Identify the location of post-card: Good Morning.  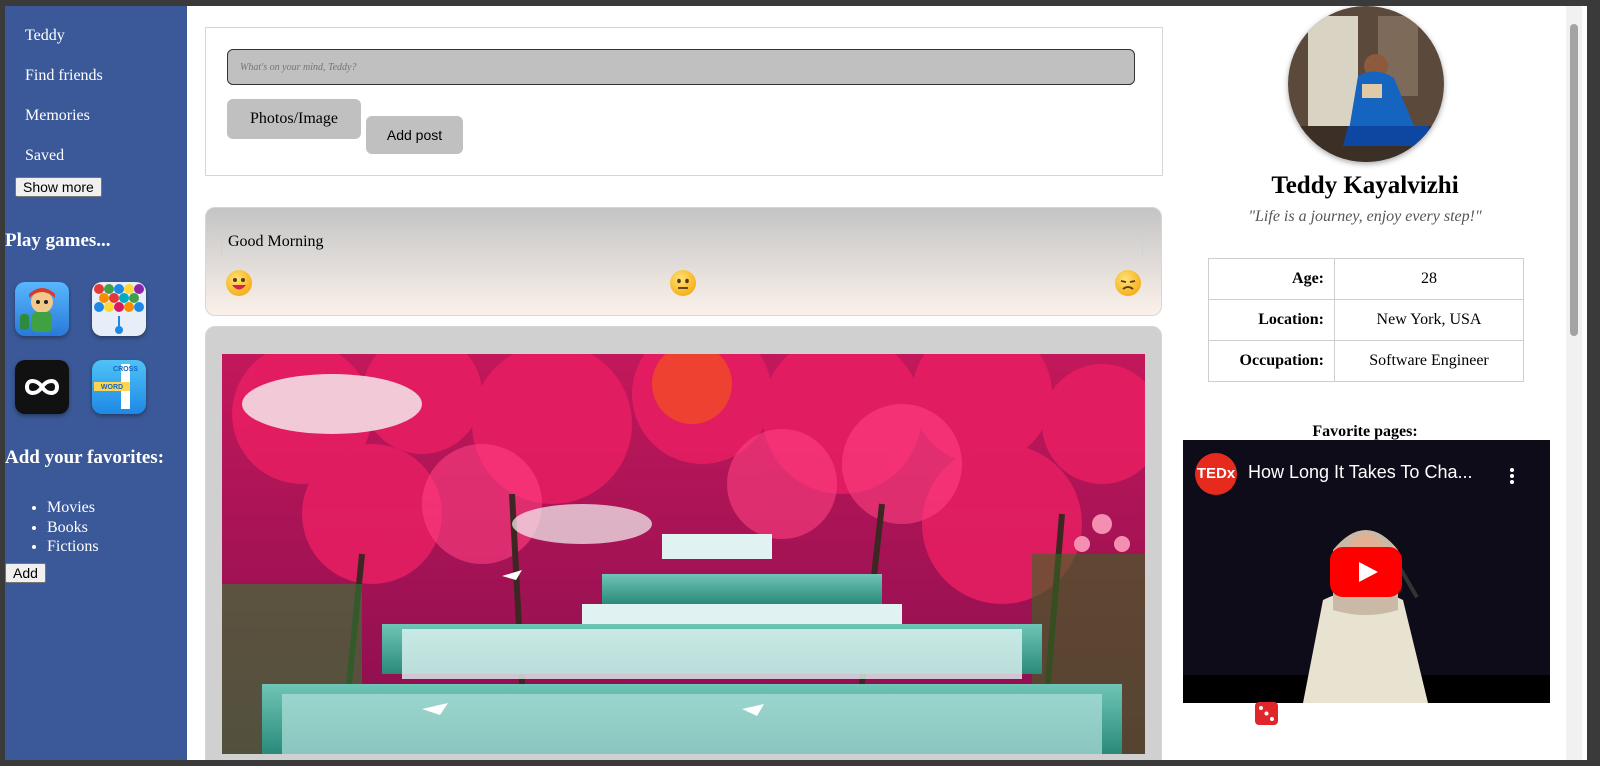
(683, 261).